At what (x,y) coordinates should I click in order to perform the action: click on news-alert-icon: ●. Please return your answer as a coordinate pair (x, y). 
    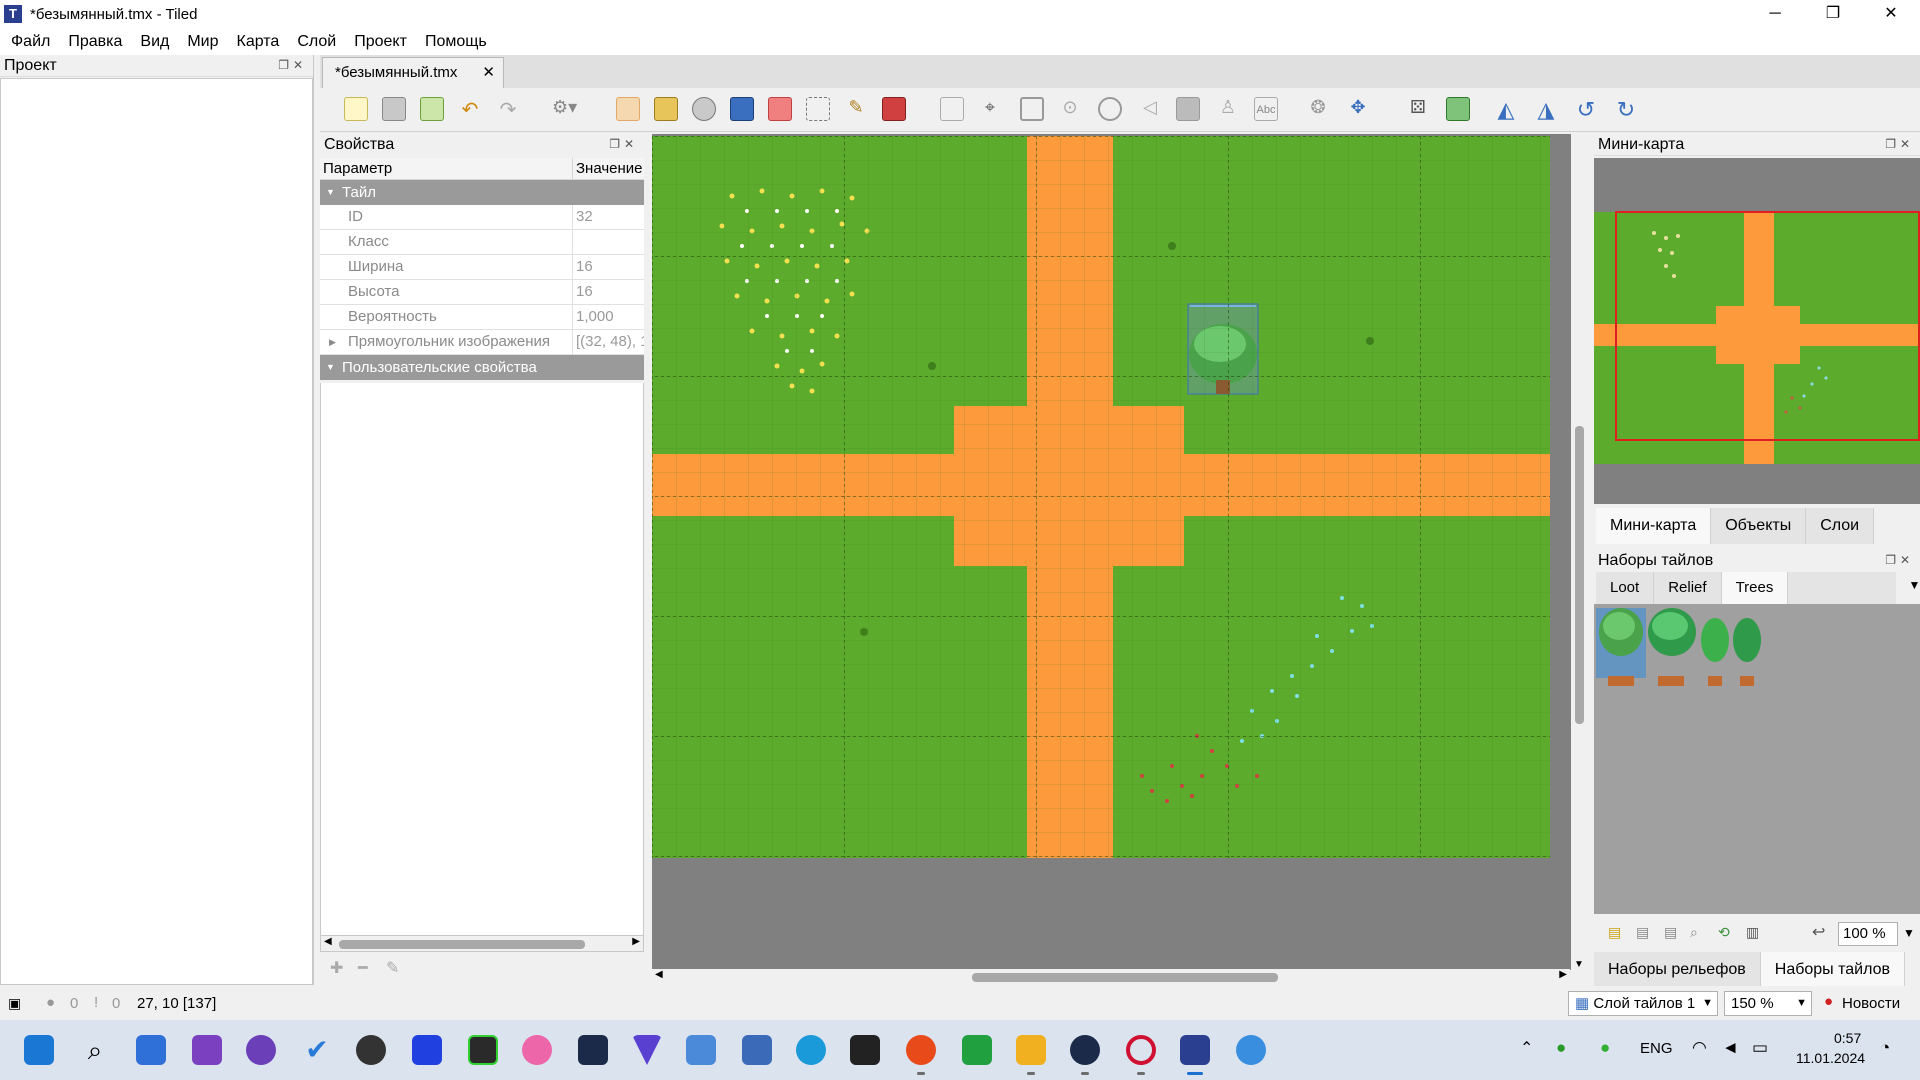
    Looking at the image, I should click on (1828, 1001).